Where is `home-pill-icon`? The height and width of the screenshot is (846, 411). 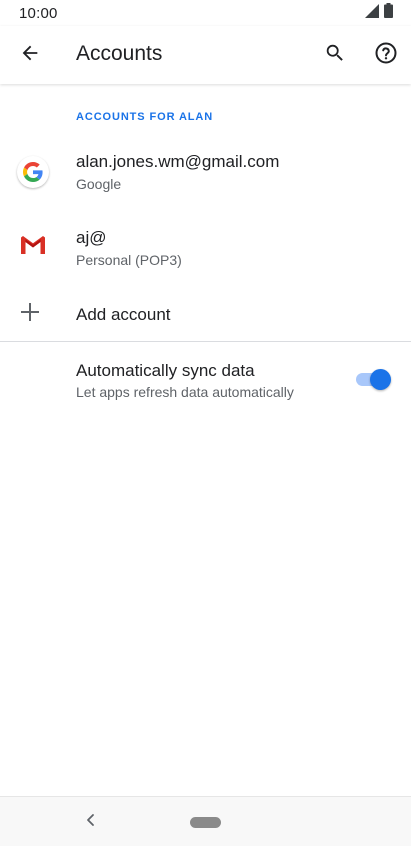
home-pill-icon is located at coordinates (205, 822).